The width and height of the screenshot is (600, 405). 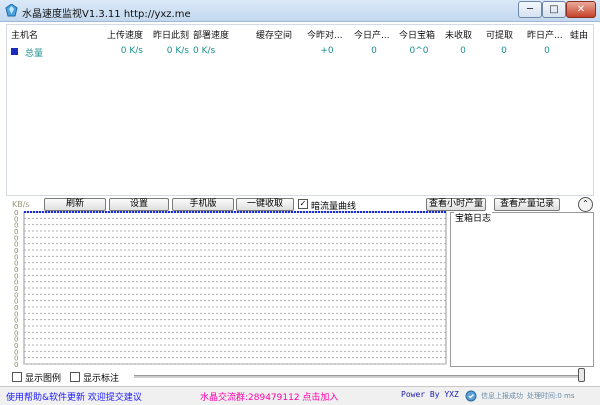 What do you see at coordinates (522, 289) in the screenshot?
I see `box-log-panel` at bounding box center [522, 289].